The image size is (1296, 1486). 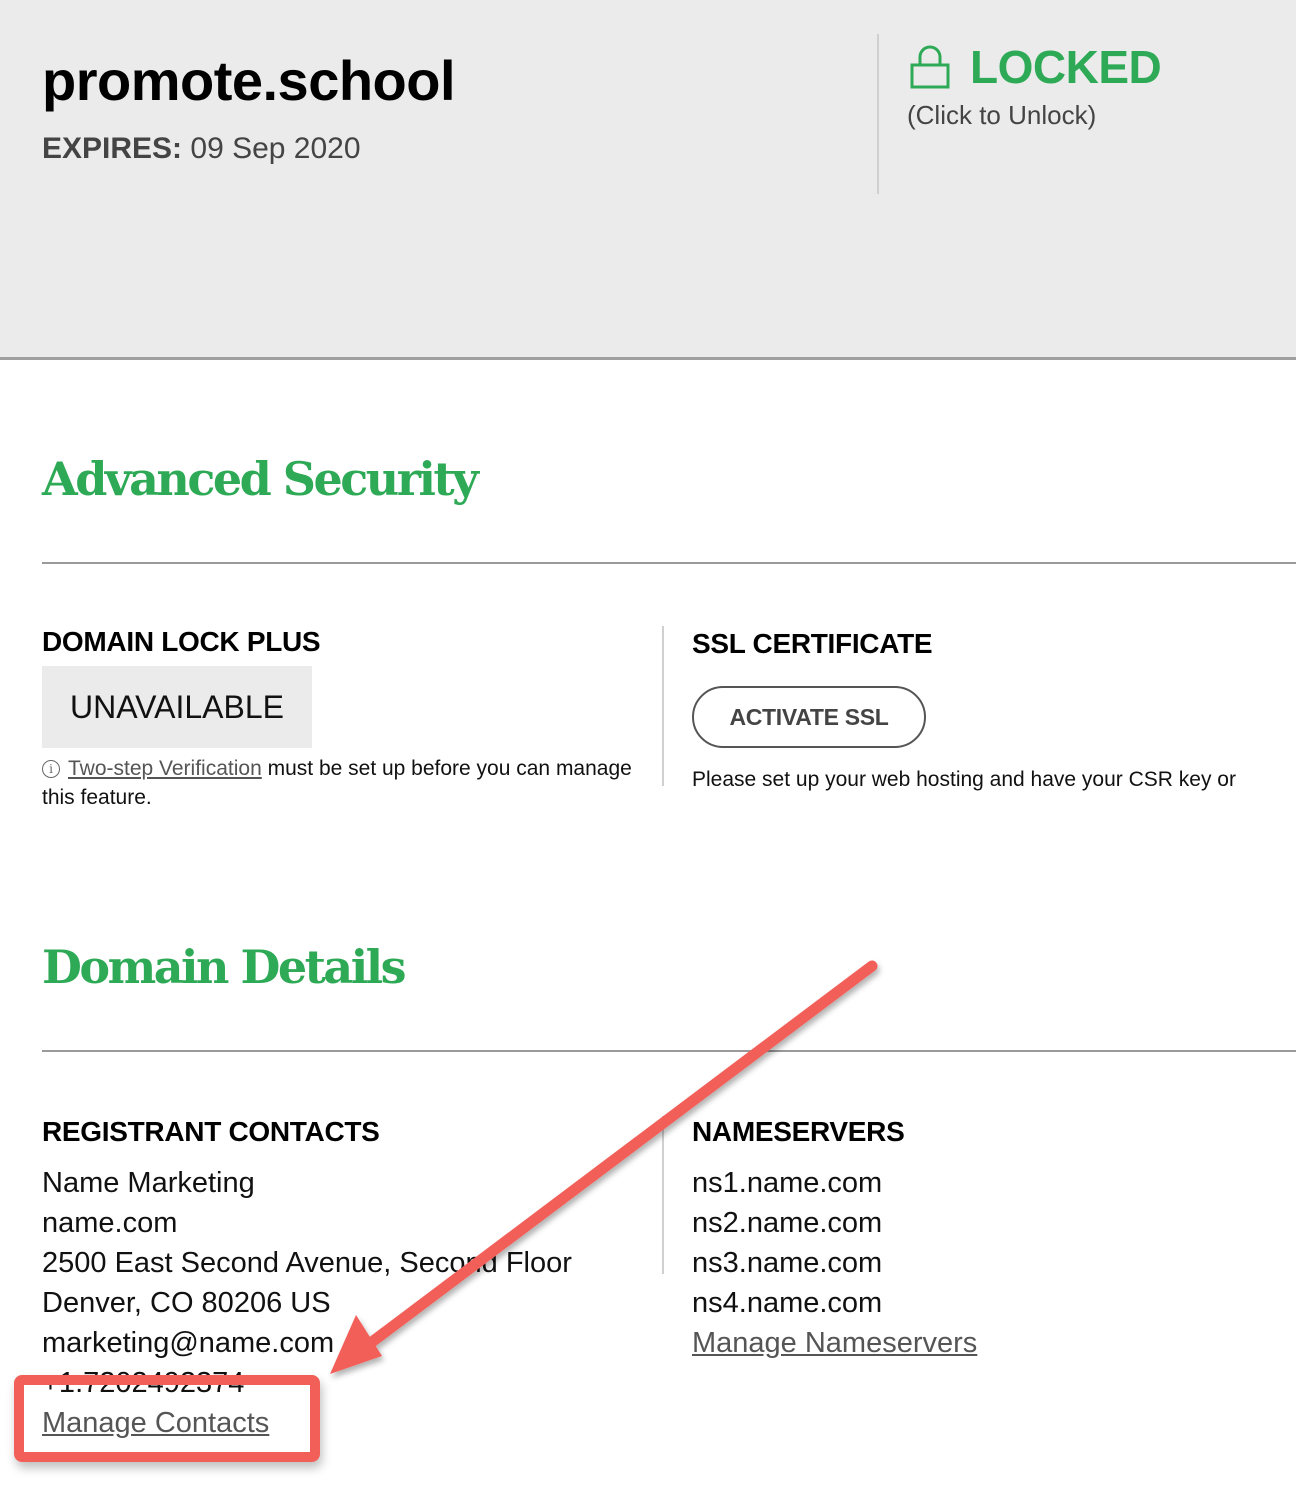 What do you see at coordinates (307, 1263) in the screenshot?
I see `contact-address: 2500 East Second Avenue, Second Floor` at bounding box center [307, 1263].